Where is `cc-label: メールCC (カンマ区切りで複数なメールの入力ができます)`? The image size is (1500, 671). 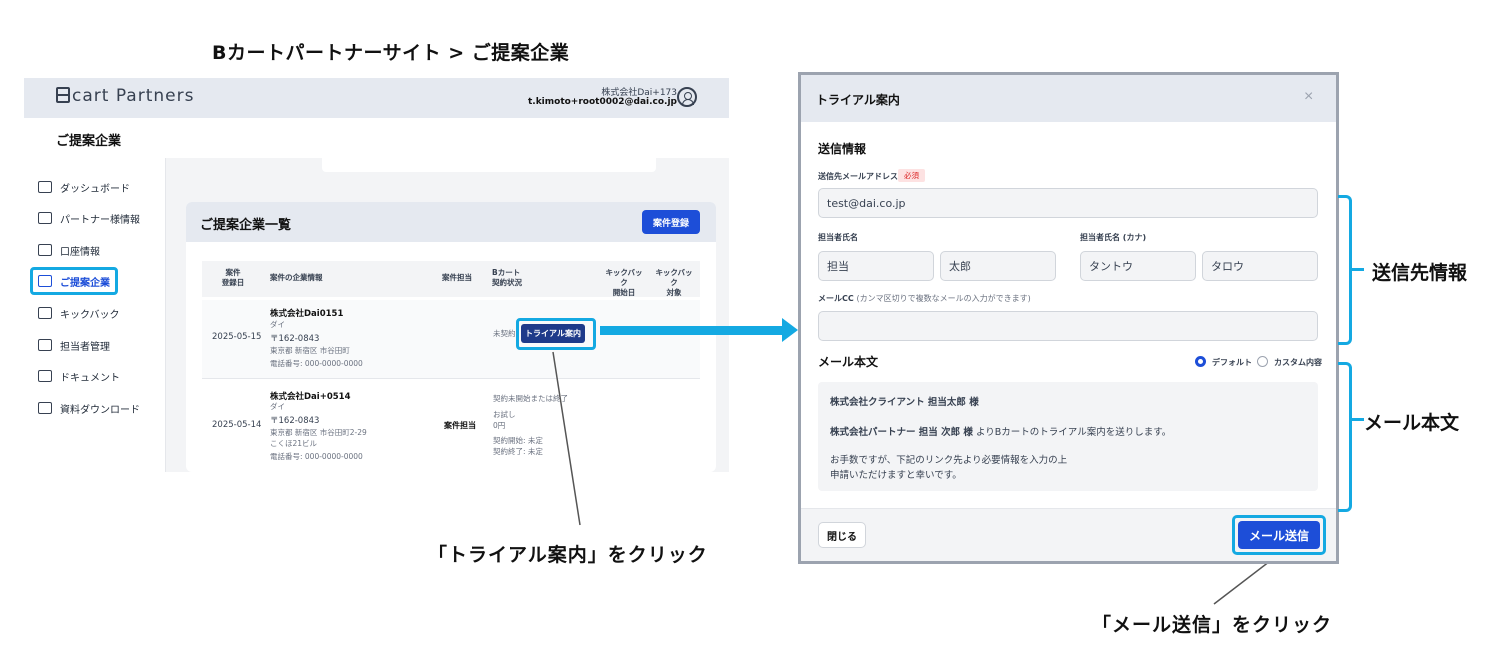
cc-label: メールCC (カンマ区切りで複数なメールの入力ができます) is located at coordinates (924, 298).